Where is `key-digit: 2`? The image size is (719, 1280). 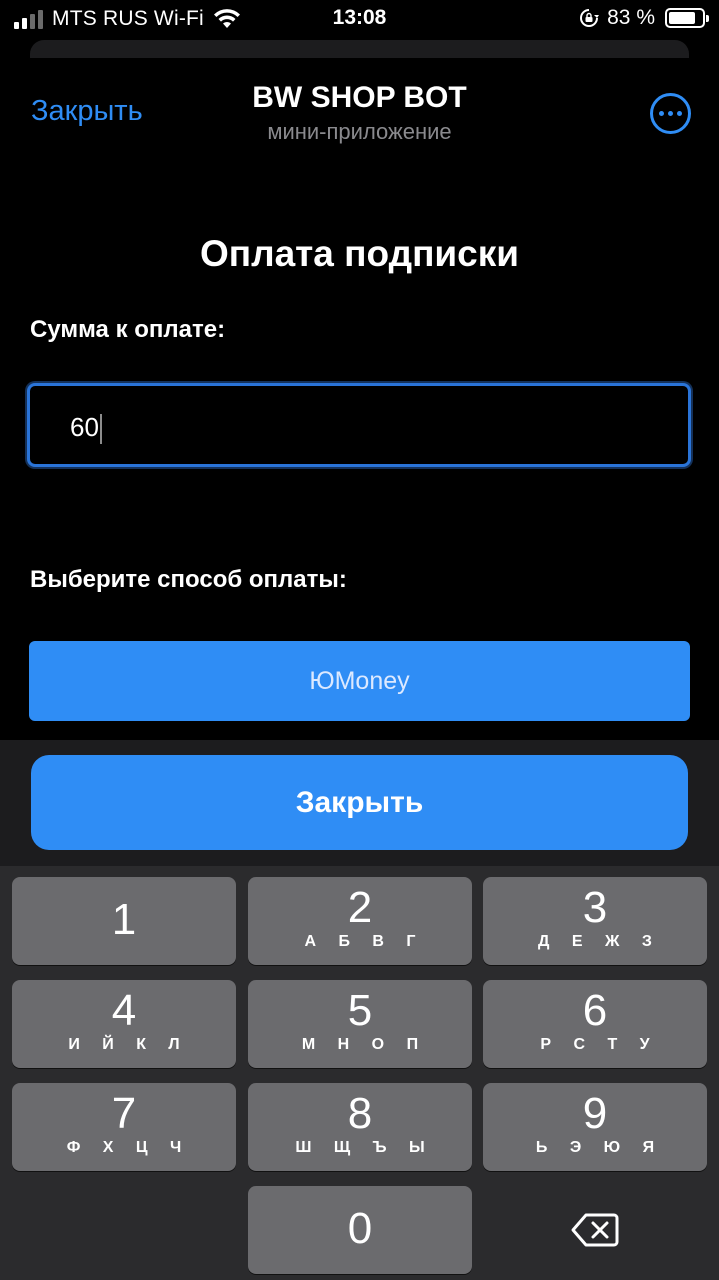
key-digit: 2 is located at coordinates (360, 907).